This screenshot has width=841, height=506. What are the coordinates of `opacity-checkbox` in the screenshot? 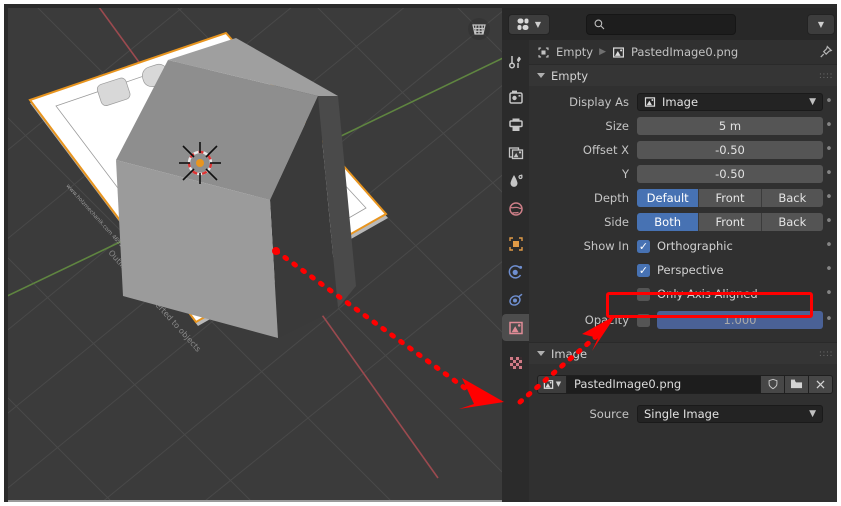 It's located at (643, 320).